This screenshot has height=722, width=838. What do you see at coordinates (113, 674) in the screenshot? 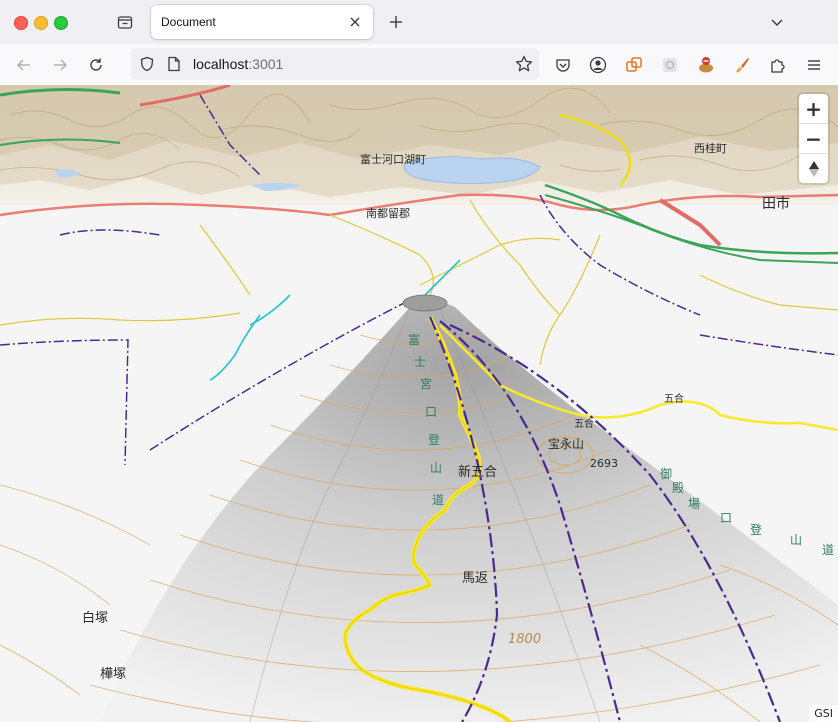
I see `label-kabatsuka: 樺塚` at bounding box center [113, 674].